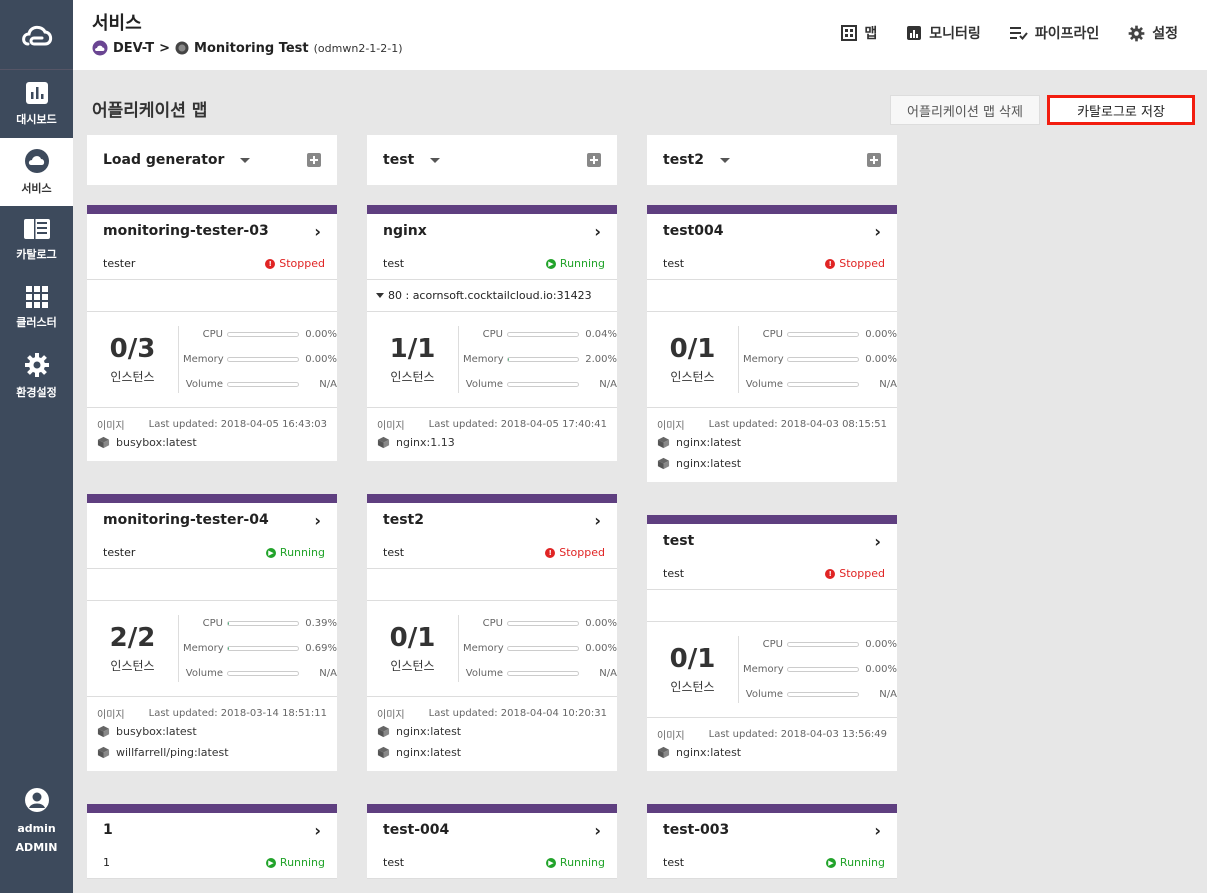  Describe the element at coordinates (36, 392) in the screenshot. I see `sidebar-item-label: 환경설정` at that location.